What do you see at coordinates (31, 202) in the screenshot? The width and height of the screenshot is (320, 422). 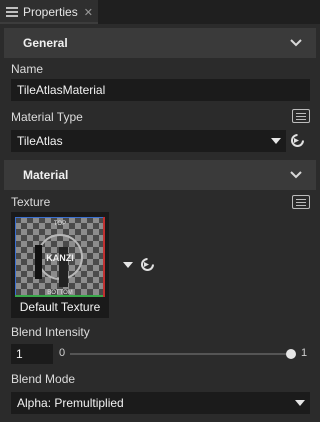 I see `texture-label: Texture` at bounding box center [31, 202].